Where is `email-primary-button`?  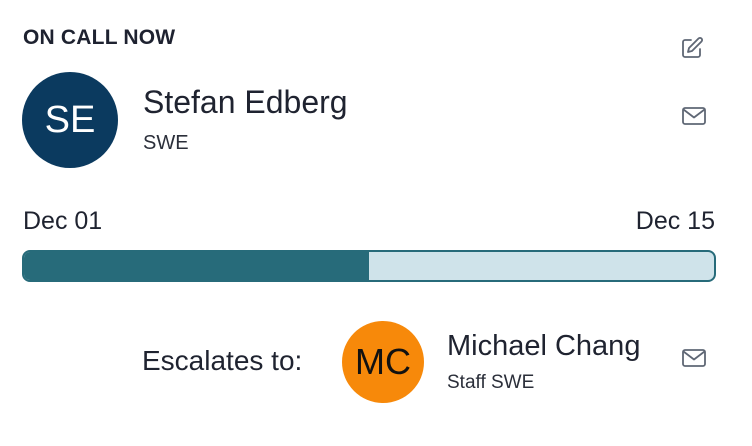
email-primary-button is located at coordinates (694, 116).